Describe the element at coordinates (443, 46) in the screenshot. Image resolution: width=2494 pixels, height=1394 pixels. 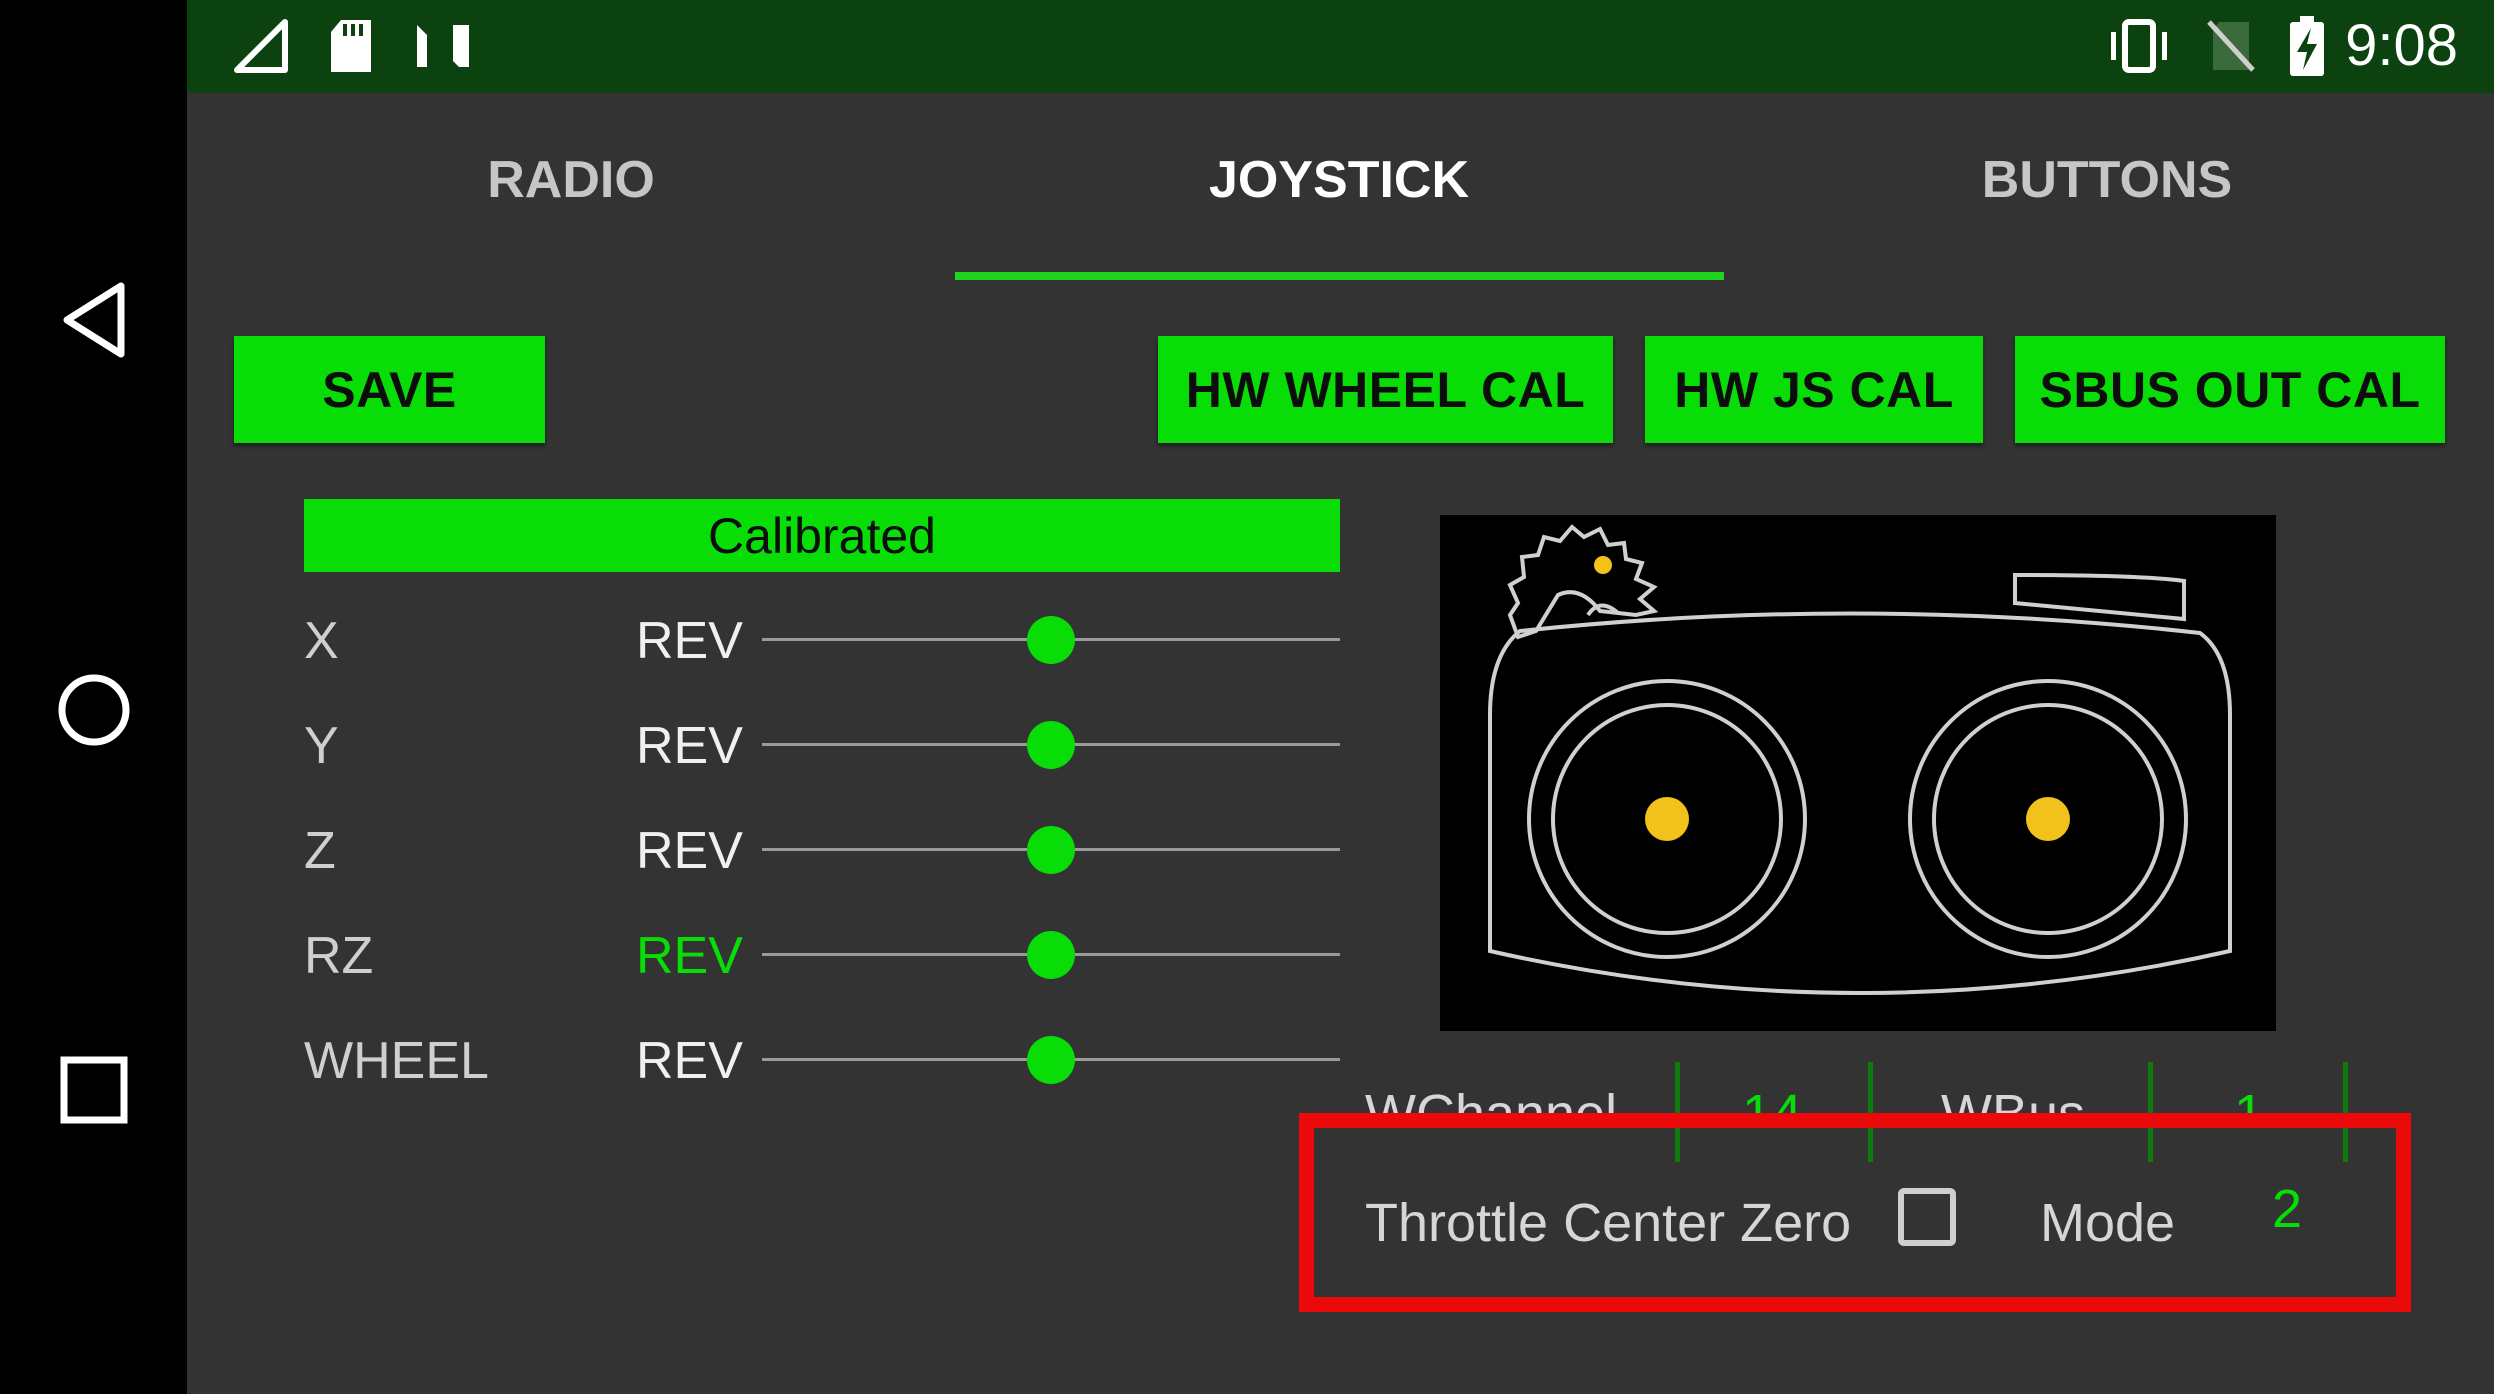
I see `n-logo-icon` at that location.